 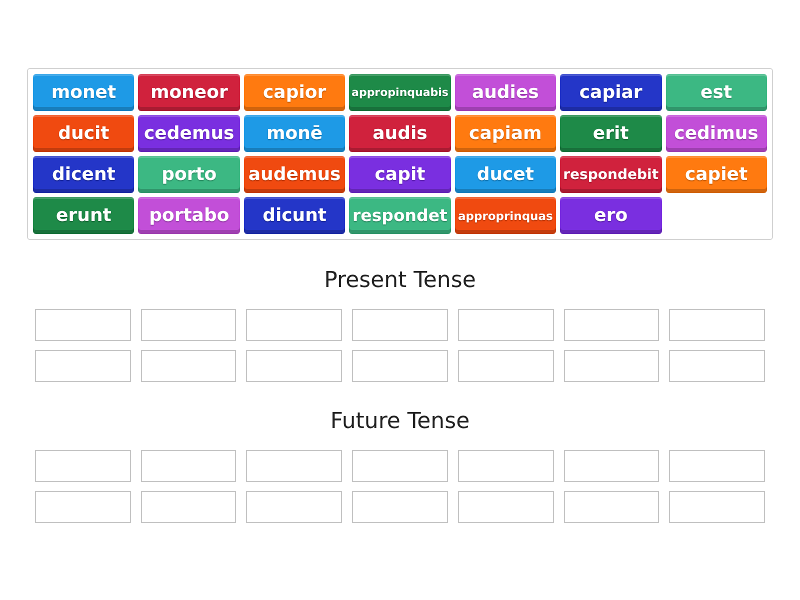 I want to click on word-tile: porto, so click(x=189, y=174).